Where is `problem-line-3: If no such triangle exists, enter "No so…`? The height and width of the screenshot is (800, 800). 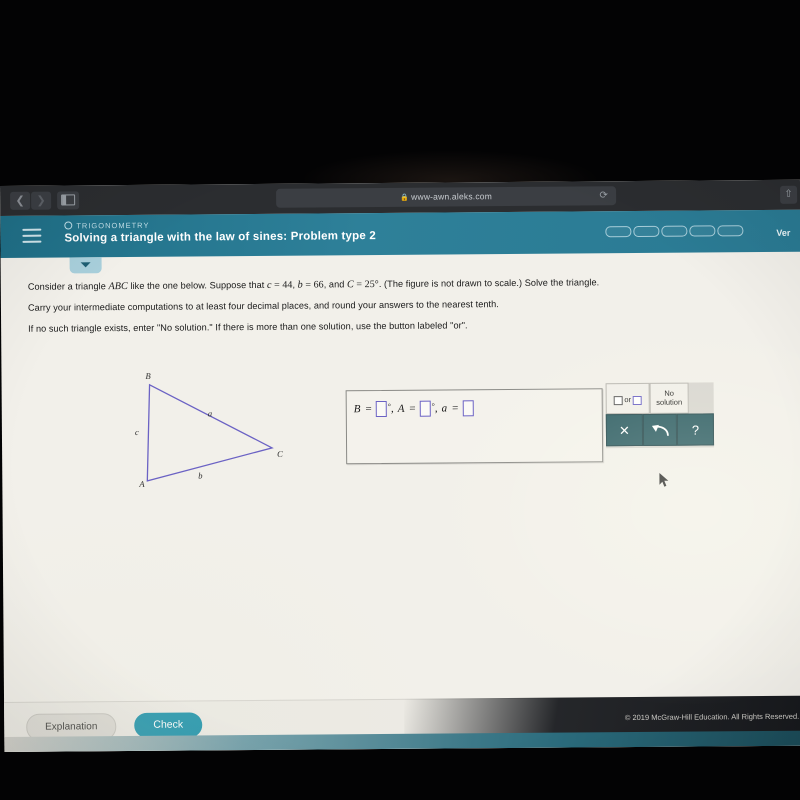 problem-line-3: If no such triangle exists, enter "No so… is located at coordinates (248, 327).